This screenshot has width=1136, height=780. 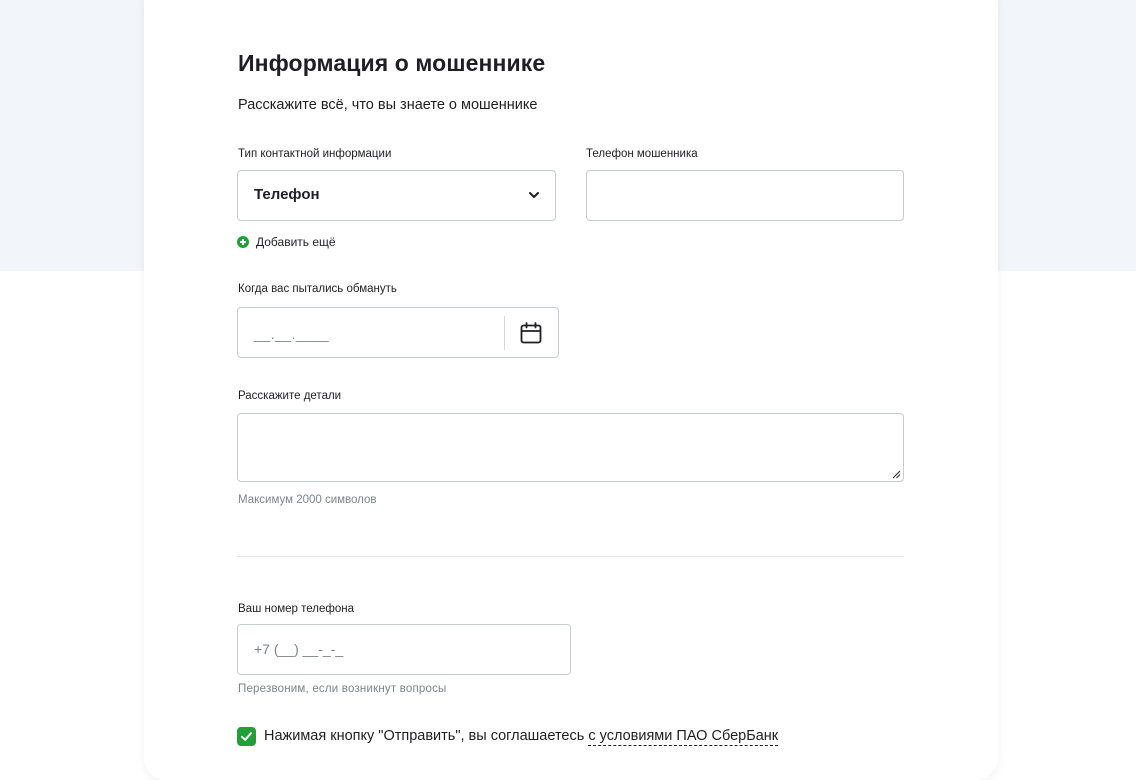 I want to click on your-phone-hint: Перезвоним, если возникнут вопросы, so click(x=342, y=689).